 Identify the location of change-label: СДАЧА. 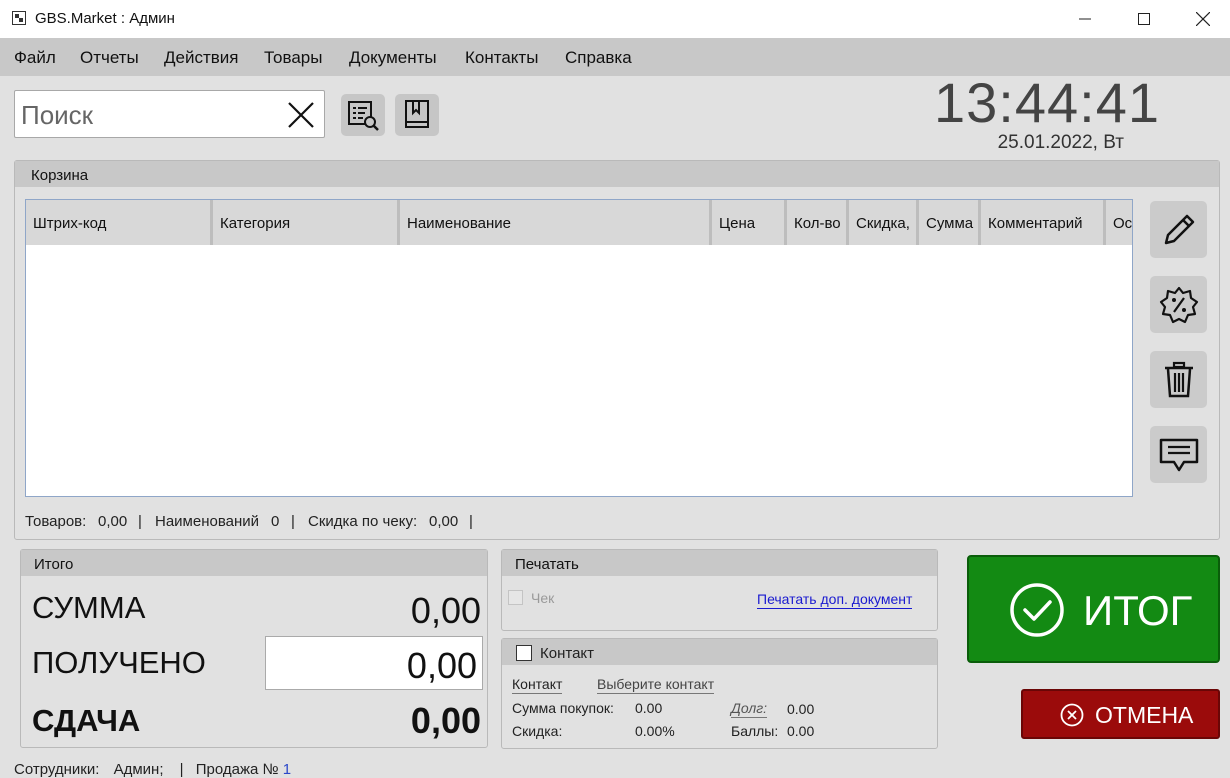
(86, 720).